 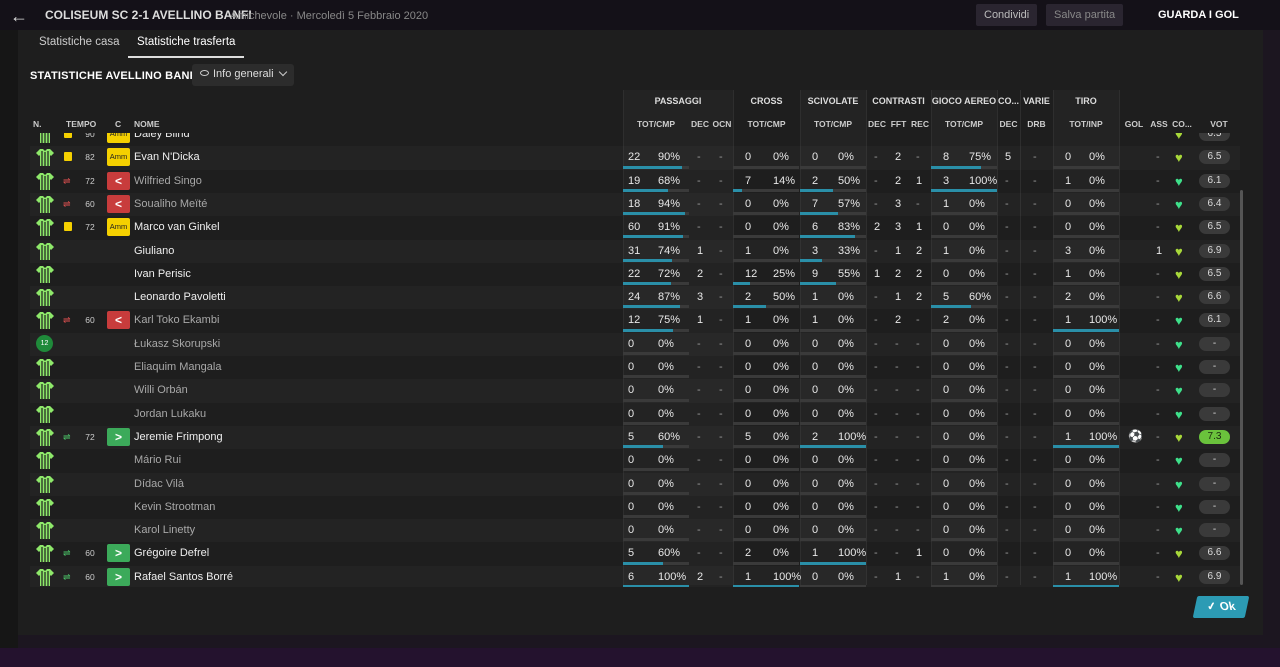 I want to click on player-name: Soualiho Meïté, so click(x=170, y=204).